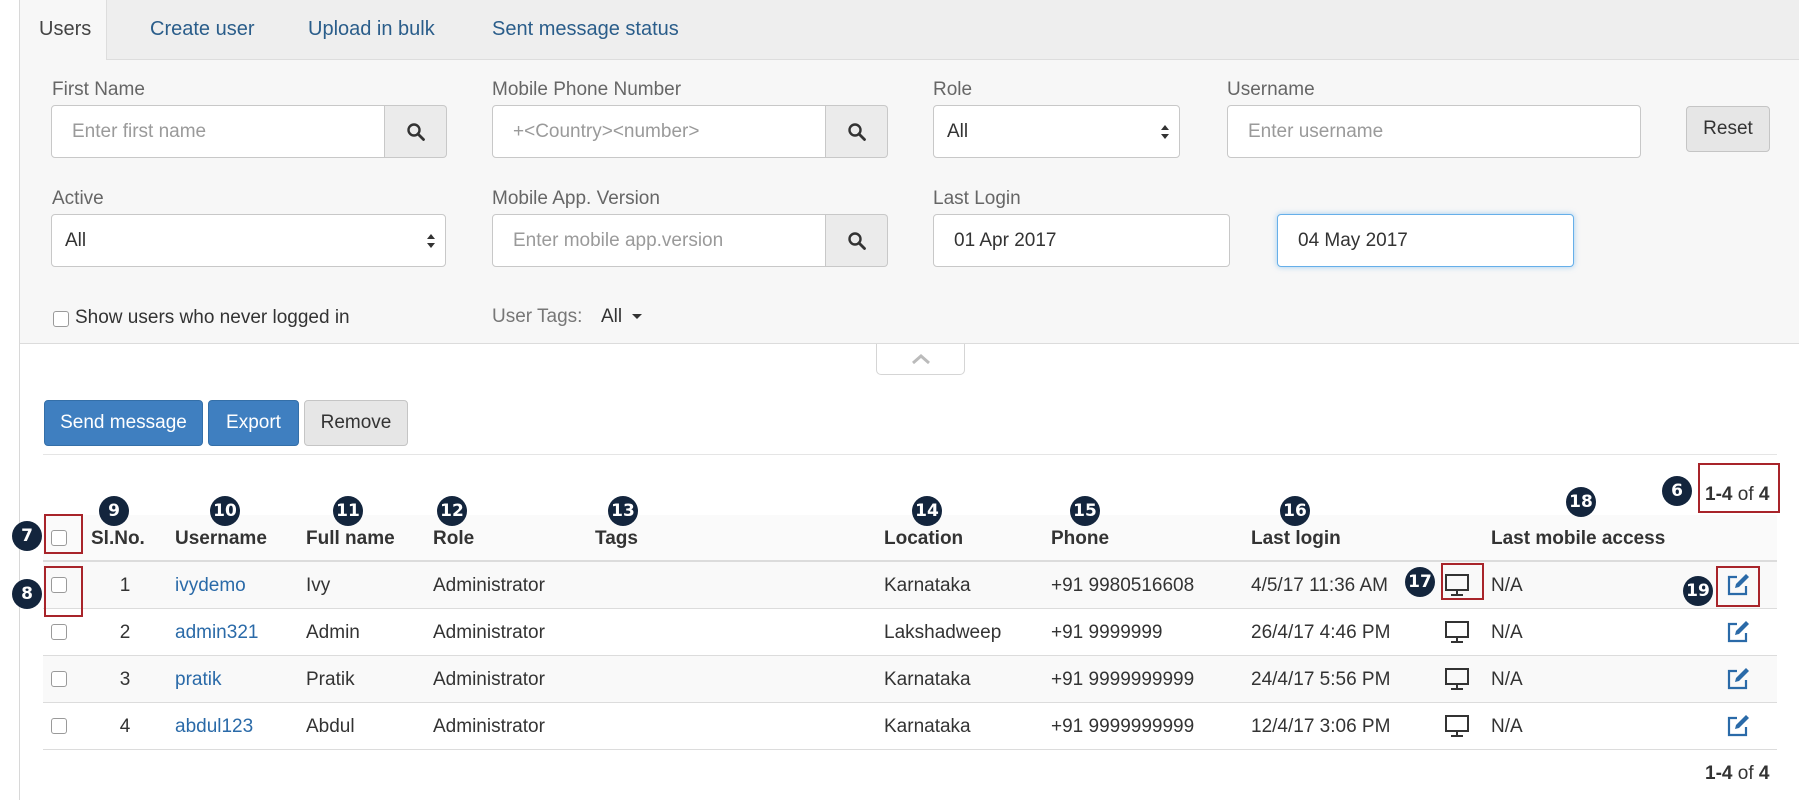 The image size is (1799, 800). Describe the element at coordinates (637, 316) in the screenshot. I see `caret-down-icon` at that location.